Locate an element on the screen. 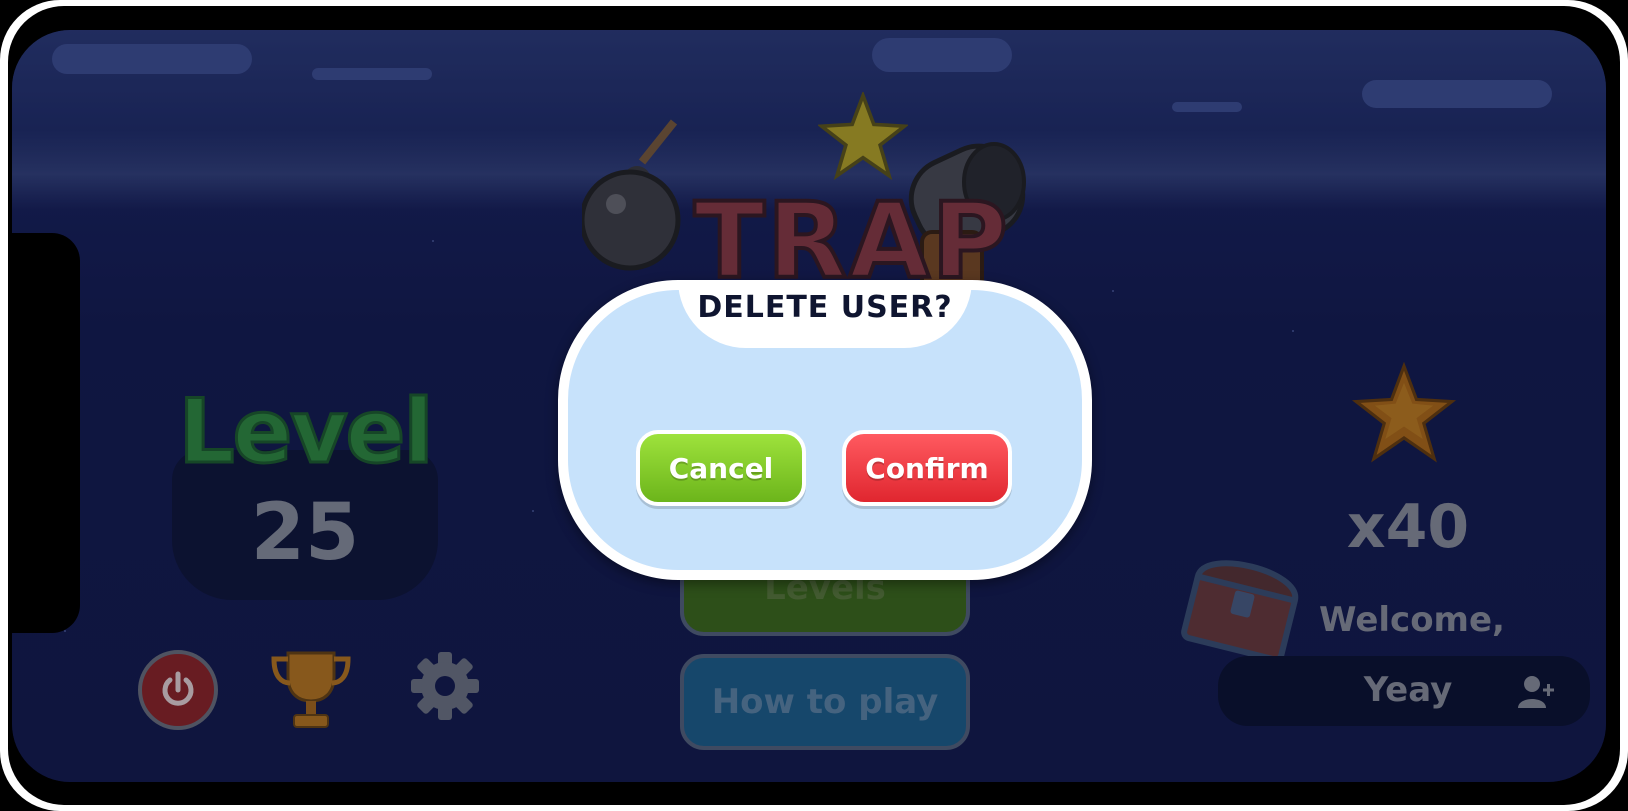 This screenshot has height=811, width=1628. device-notch is located at coordinates (46, 433).